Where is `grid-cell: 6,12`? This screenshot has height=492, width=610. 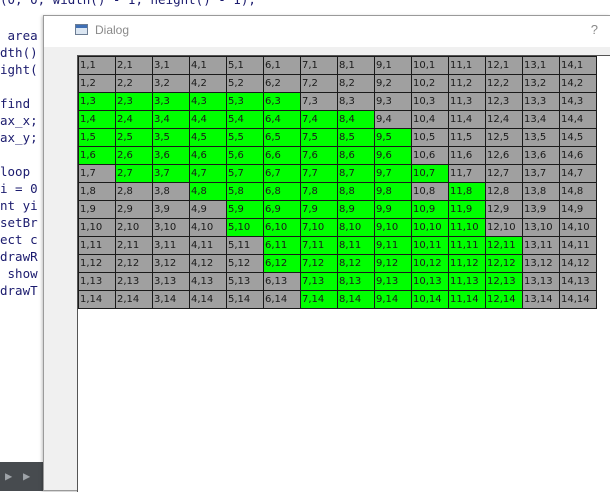 grid-cell: 6,12 is located at coordinates (282, 263).